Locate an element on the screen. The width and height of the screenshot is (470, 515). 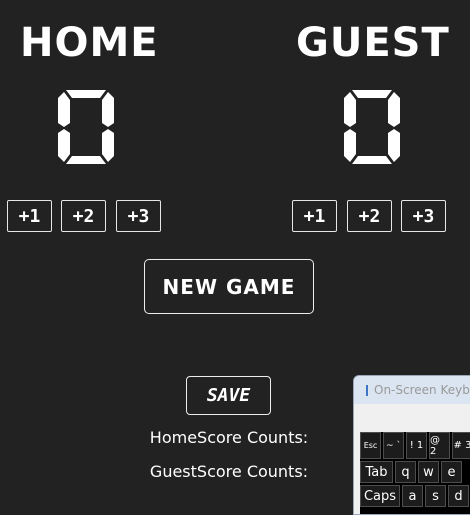
osk-title: On-Screen Keyboard is located at coordinates (422, 390).